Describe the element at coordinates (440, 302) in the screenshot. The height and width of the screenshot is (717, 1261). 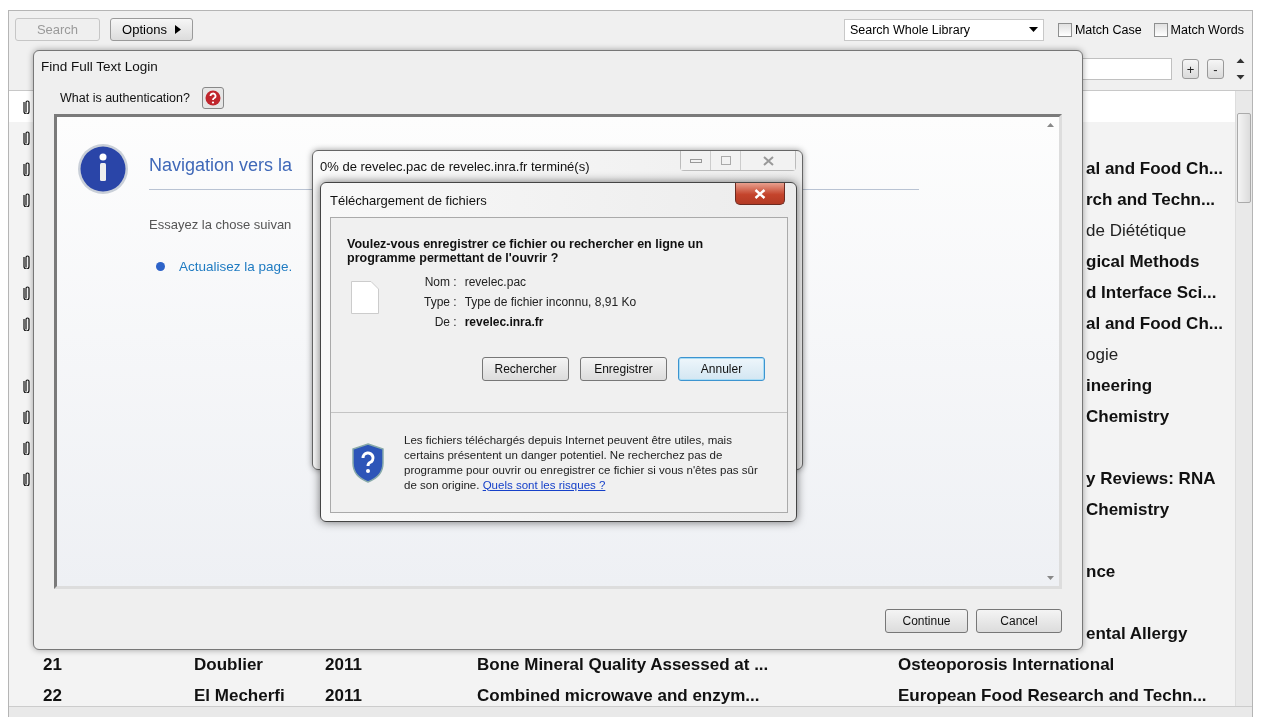
I see `field-label: Type :` at that location.